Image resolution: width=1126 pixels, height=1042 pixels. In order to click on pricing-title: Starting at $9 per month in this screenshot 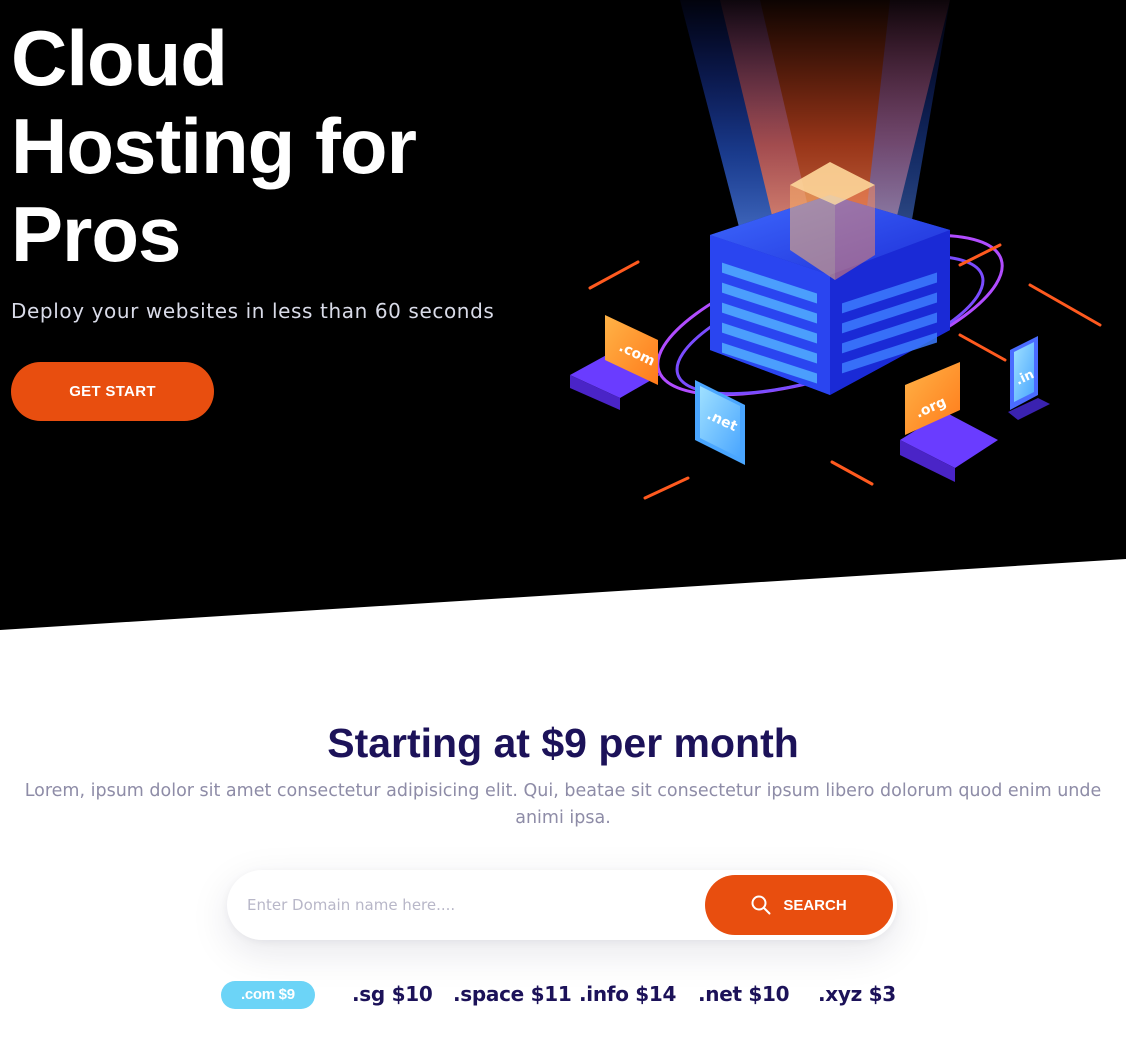, I will do `click(563, 743)`.